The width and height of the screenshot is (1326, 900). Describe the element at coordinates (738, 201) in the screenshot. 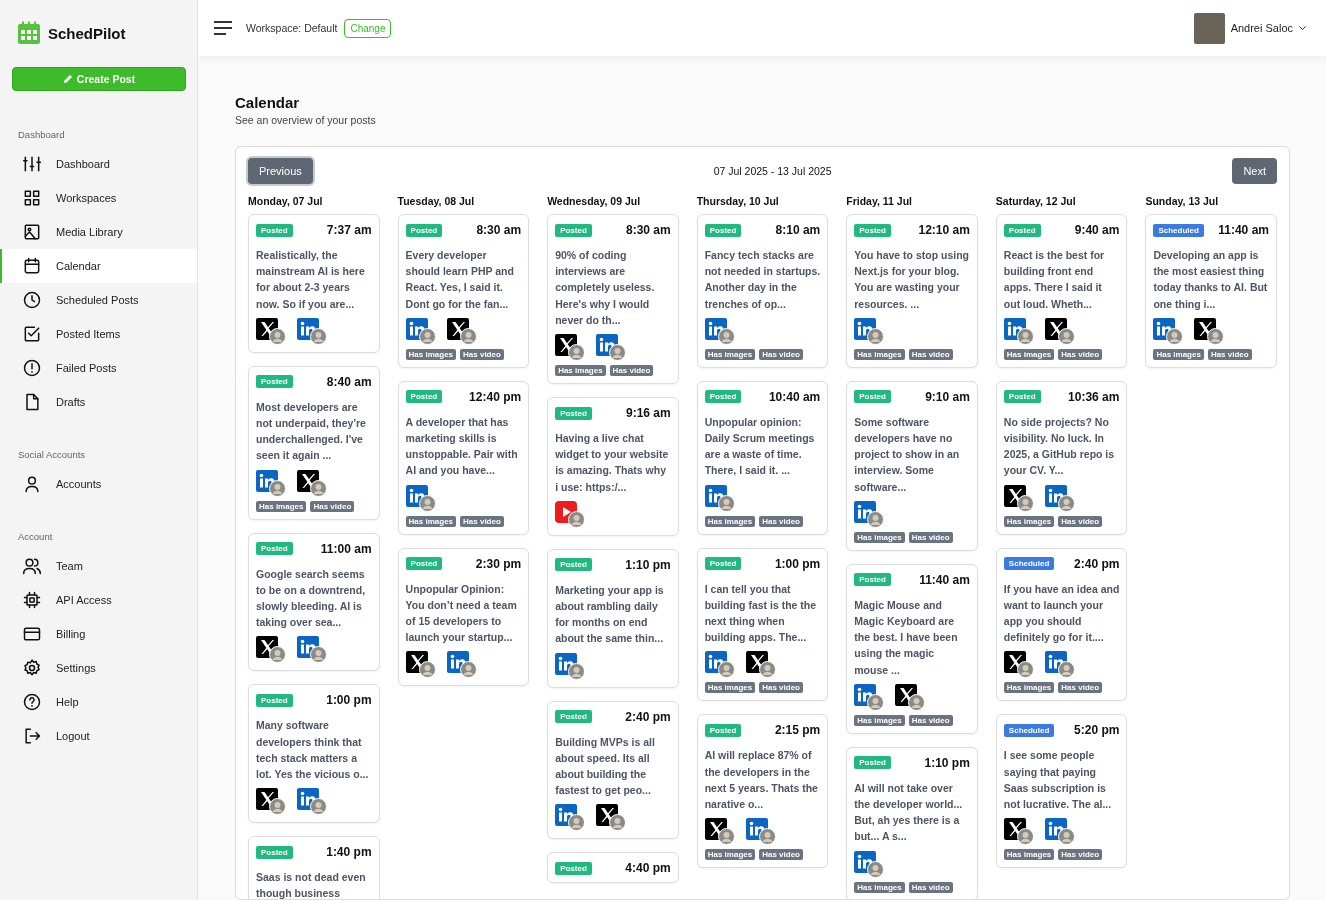

I see `day-heading: Thursday, 10 Jul` at that location.